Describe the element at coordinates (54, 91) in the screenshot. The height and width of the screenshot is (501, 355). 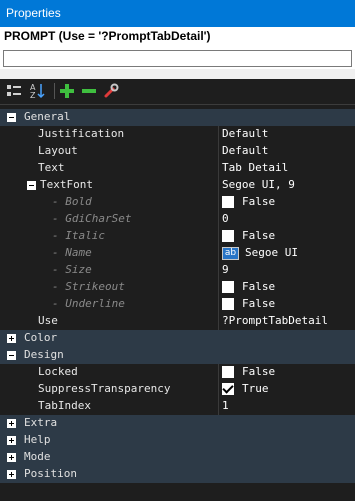
I see `toolbar-separator` at that location.